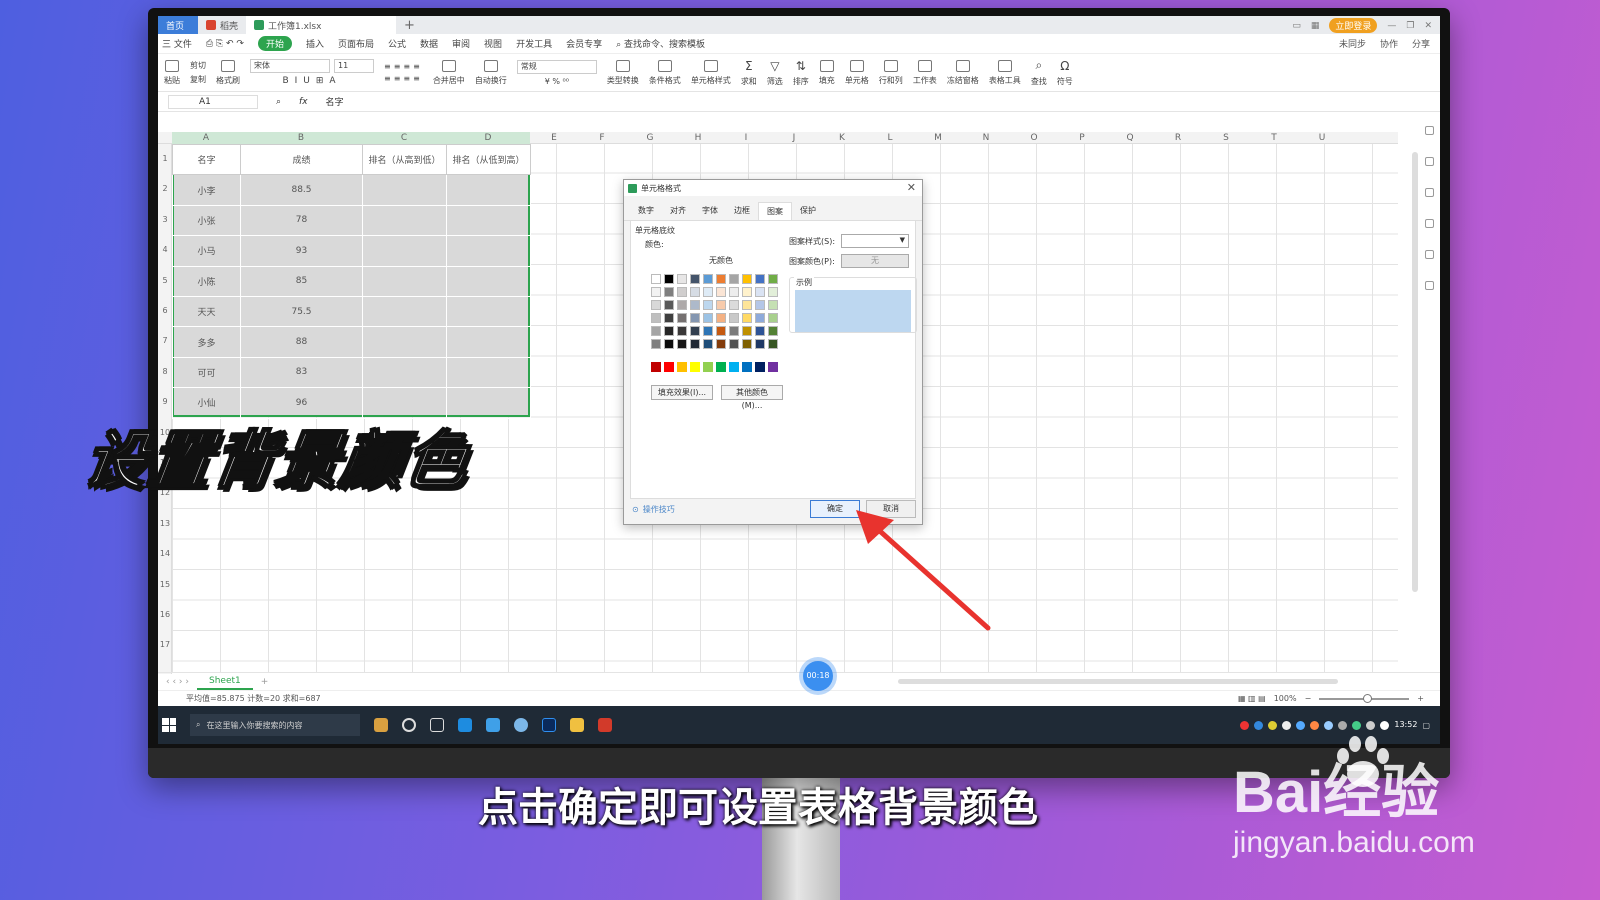  Describe the element at coordinates (303, 102) in the screenshot. I see `fx-icon: fx` at that location.